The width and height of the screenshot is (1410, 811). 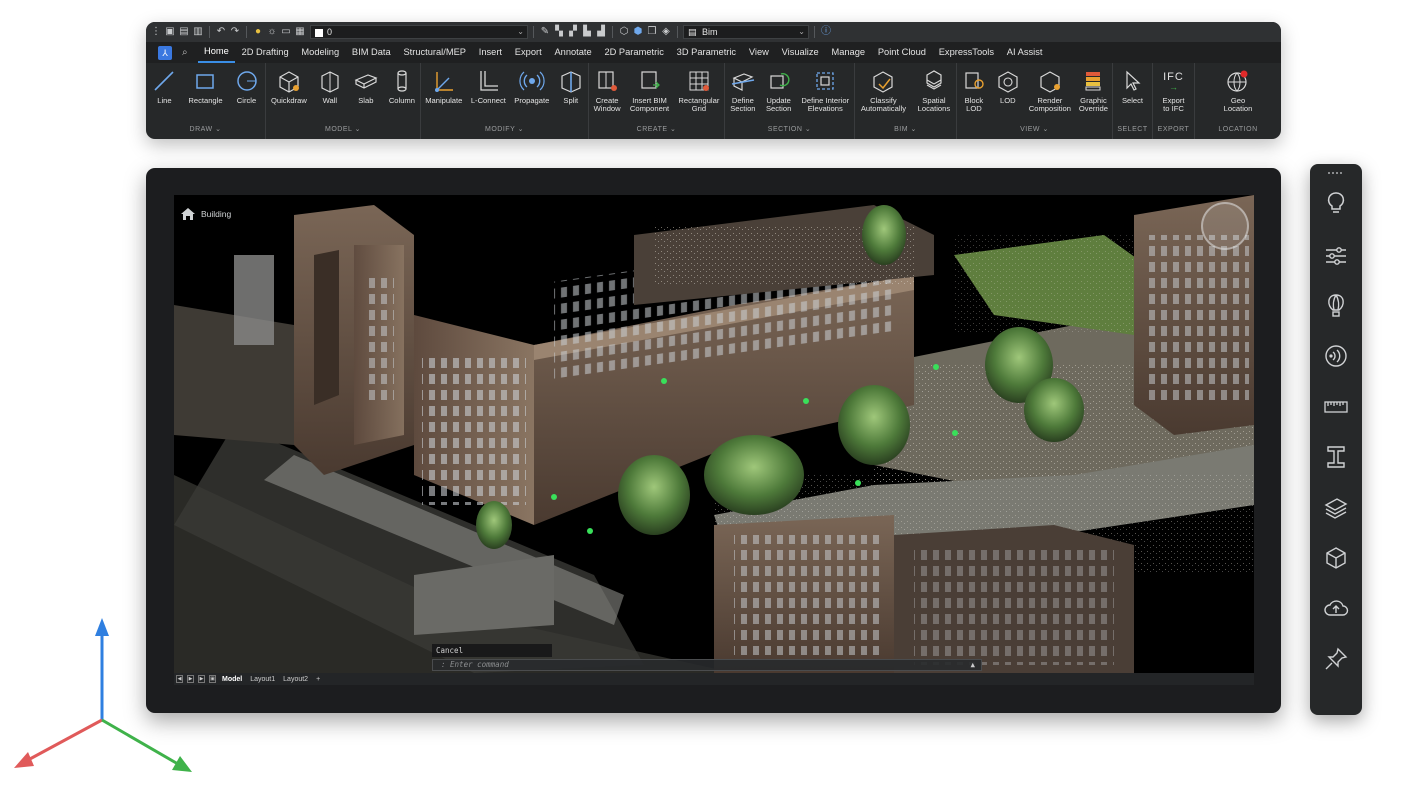 I want to click on geo-location-button: Geo Location, so click(x=1238, y=90).